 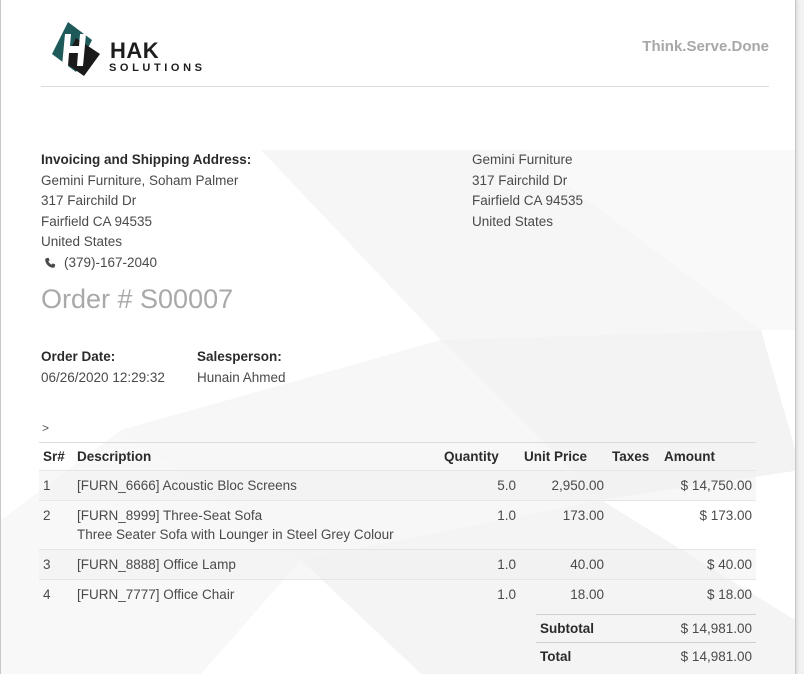 What do you see at coordinates (146, 159) in the screenshot?
I see `invoice-address-heading: Invoicing and Shipping Address:` at bounding box center [146, 159].